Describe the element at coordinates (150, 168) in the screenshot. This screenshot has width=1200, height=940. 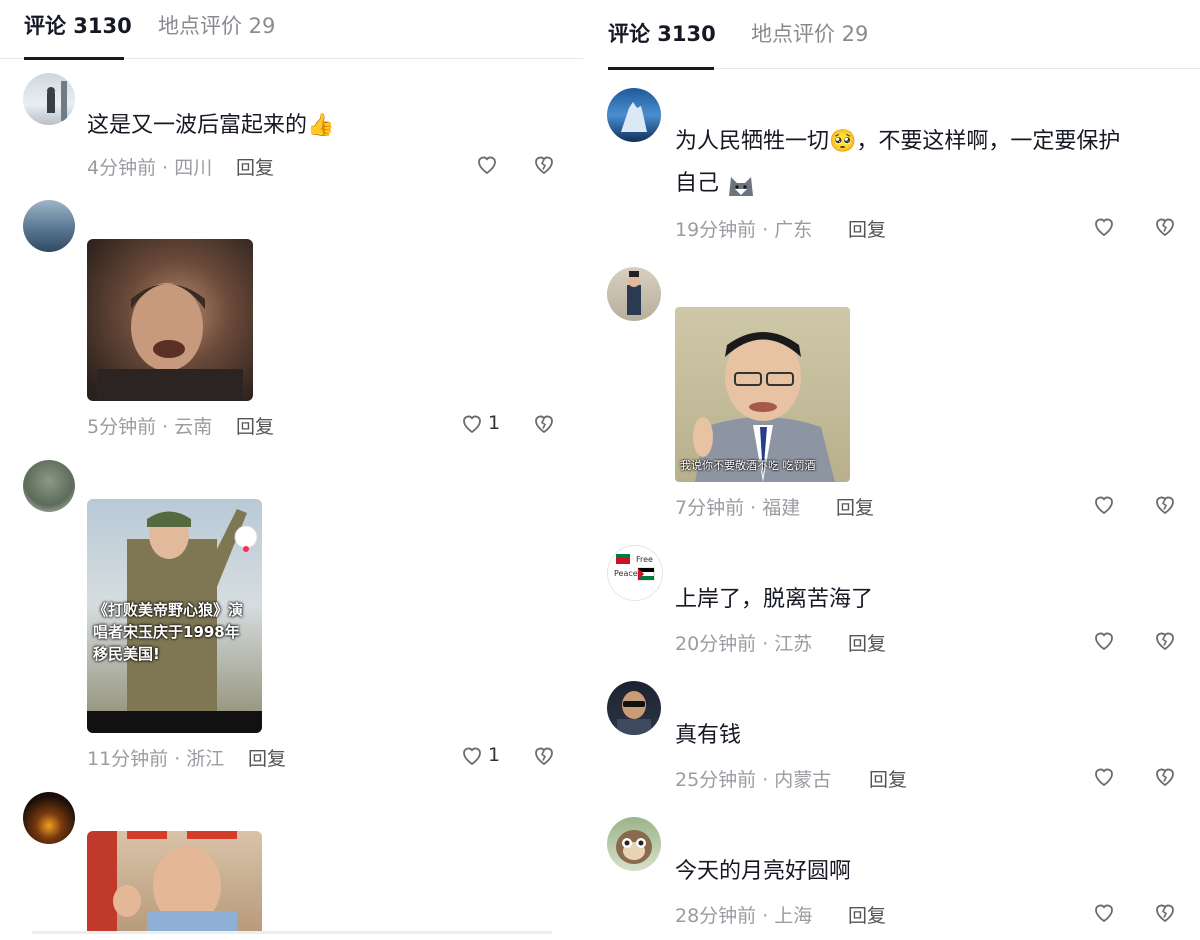
I see `comment-meta: 4分钟前 · 四川` at that location.